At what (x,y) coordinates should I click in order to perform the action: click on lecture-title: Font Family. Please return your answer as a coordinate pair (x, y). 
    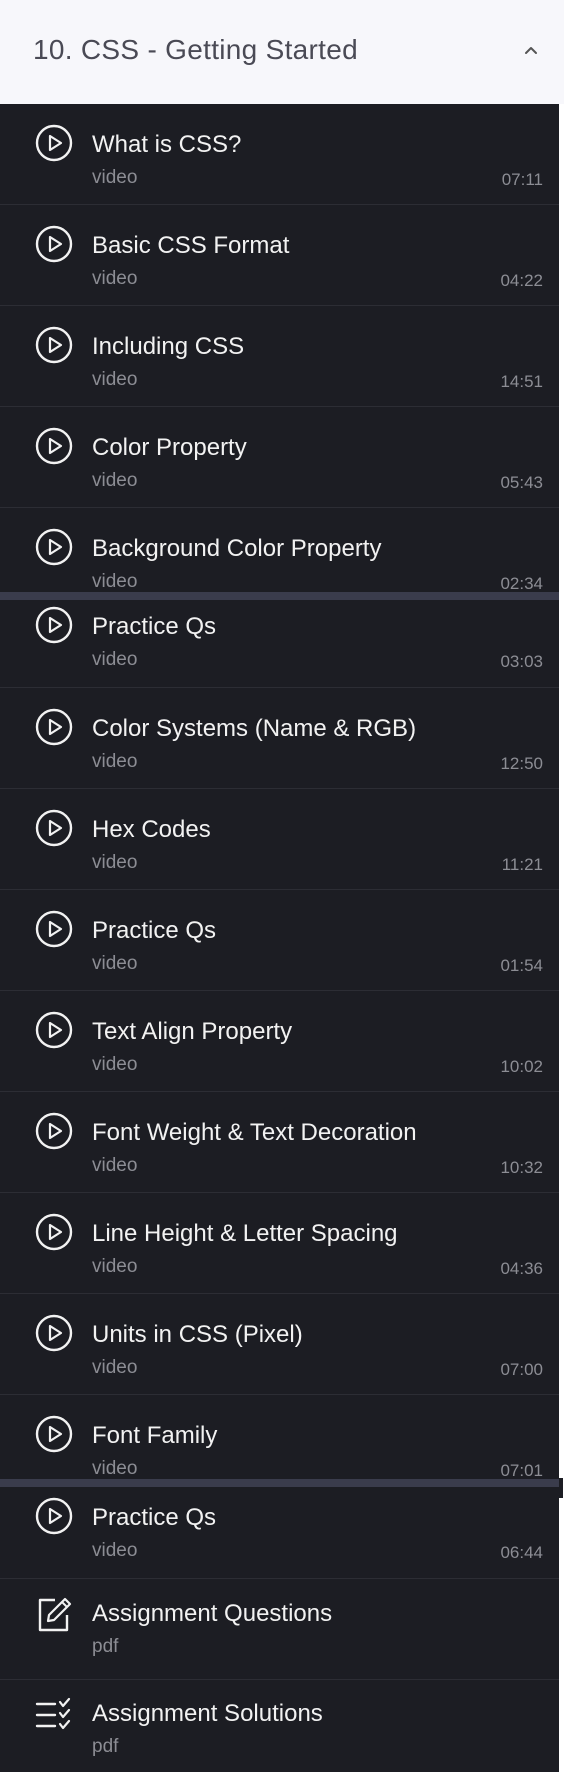
    Looking at the image, I should click on (155, 1435).